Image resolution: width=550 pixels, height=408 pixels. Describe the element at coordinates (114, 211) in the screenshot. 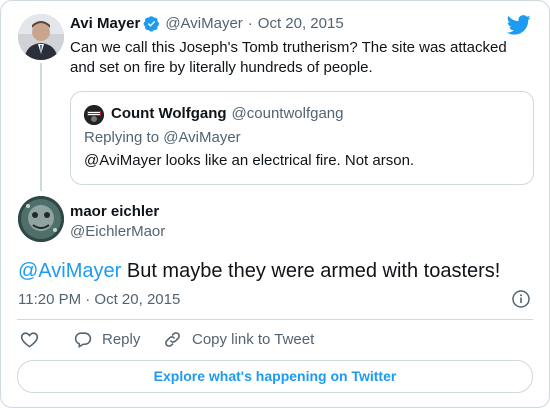

I see `main-author-name: maor eichler` at that location.